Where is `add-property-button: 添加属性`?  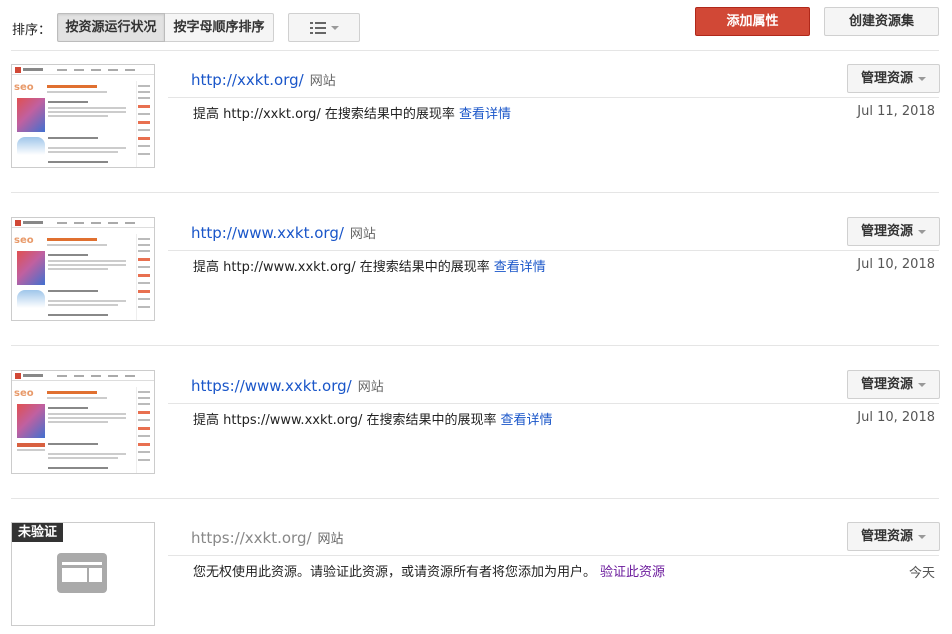 add-property-button: 添加属性 is located at coordinates (752, 21).